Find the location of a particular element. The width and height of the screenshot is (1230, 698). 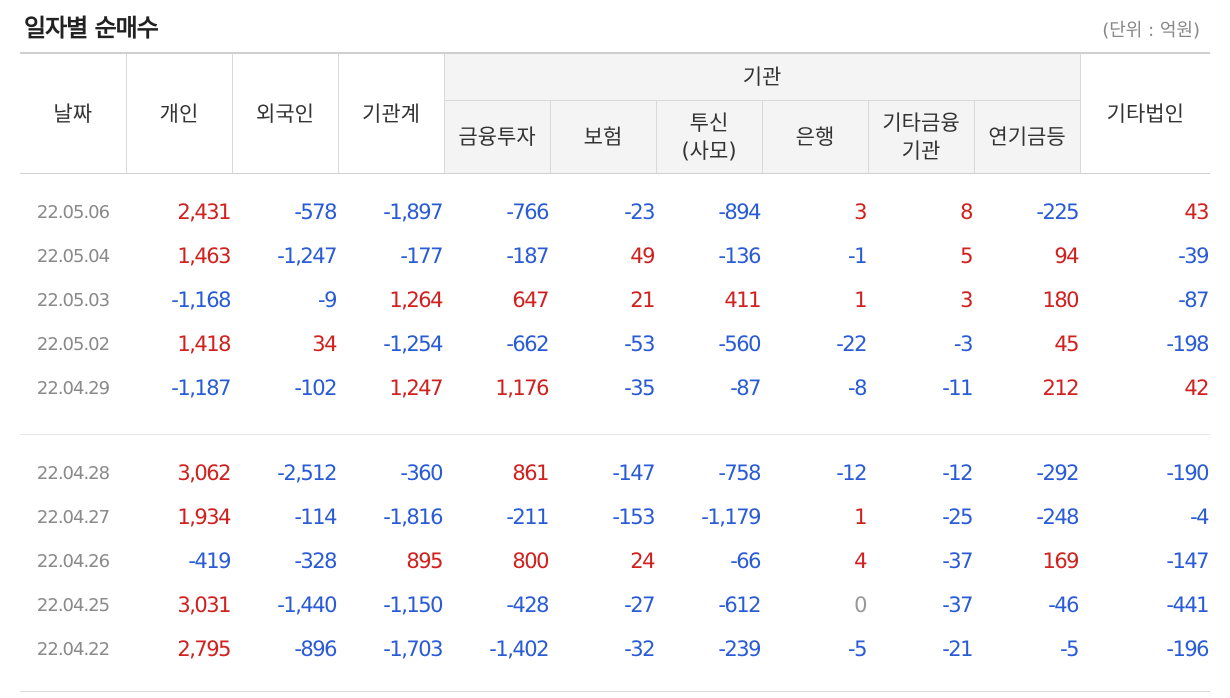

cell-other-finance: -37 is located at coordinates (957, 561).